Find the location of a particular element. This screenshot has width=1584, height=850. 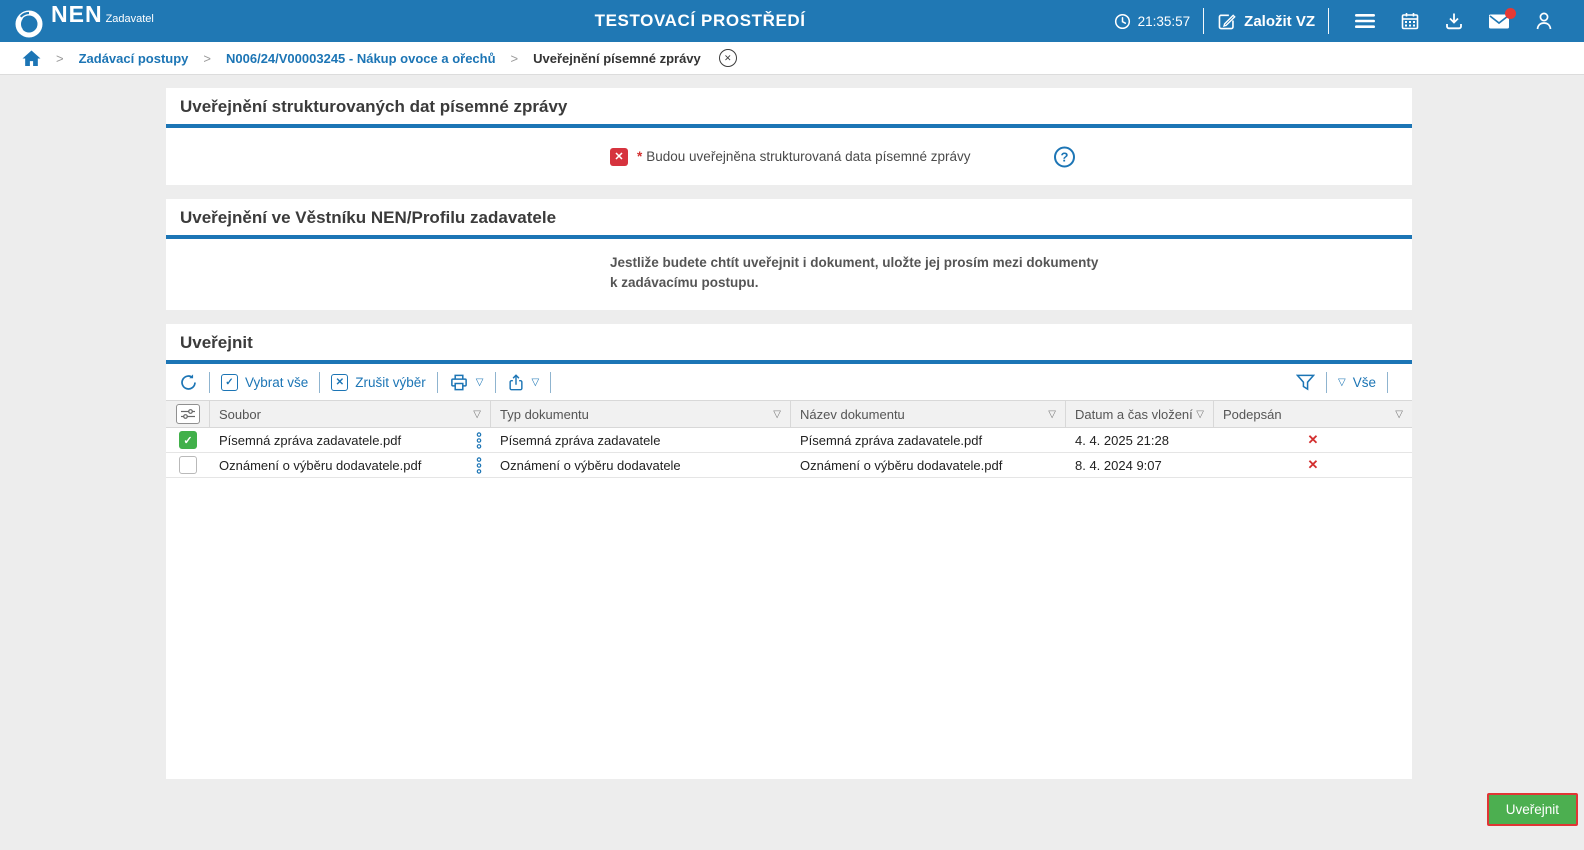

menu-button is located at coordinates (1365, 21).